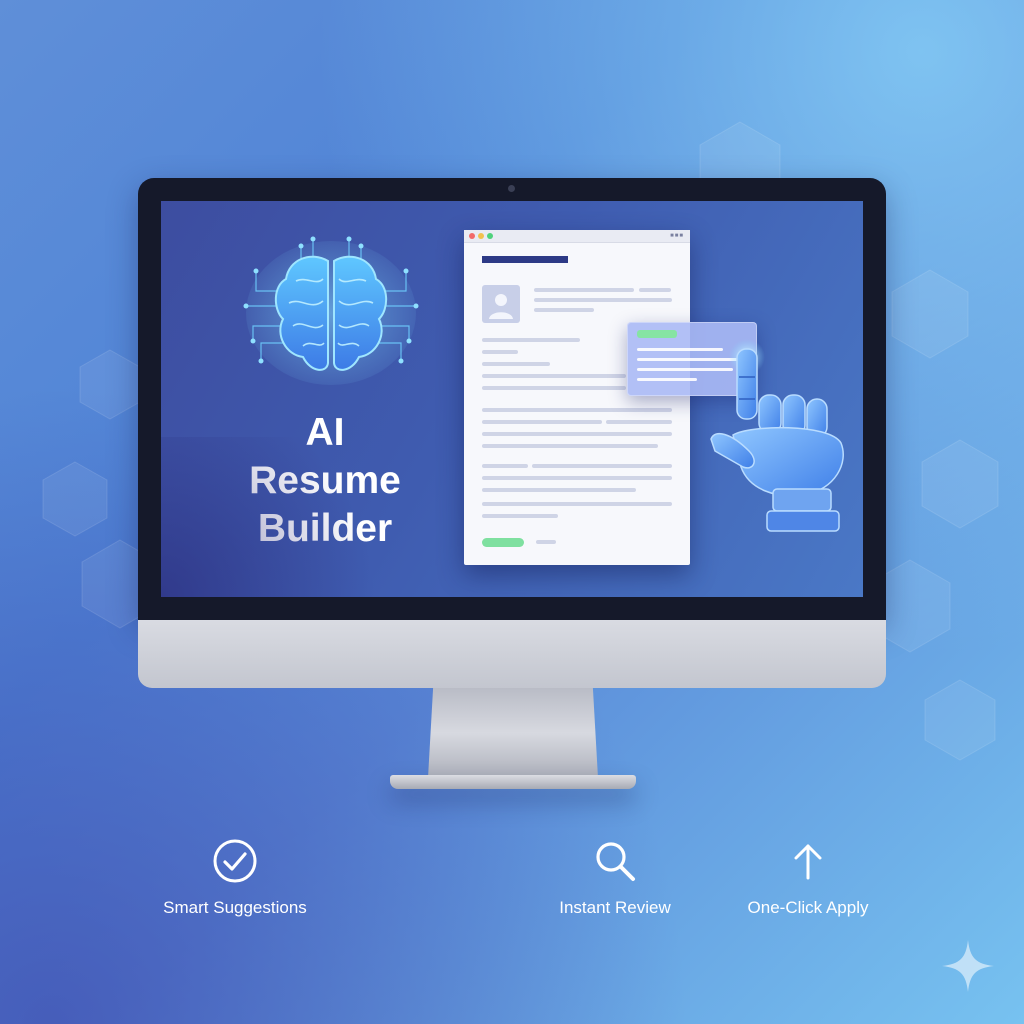 This screenshot has width=1024, height=1024. I want to click on resume-accent-pill, so click(503, 542).